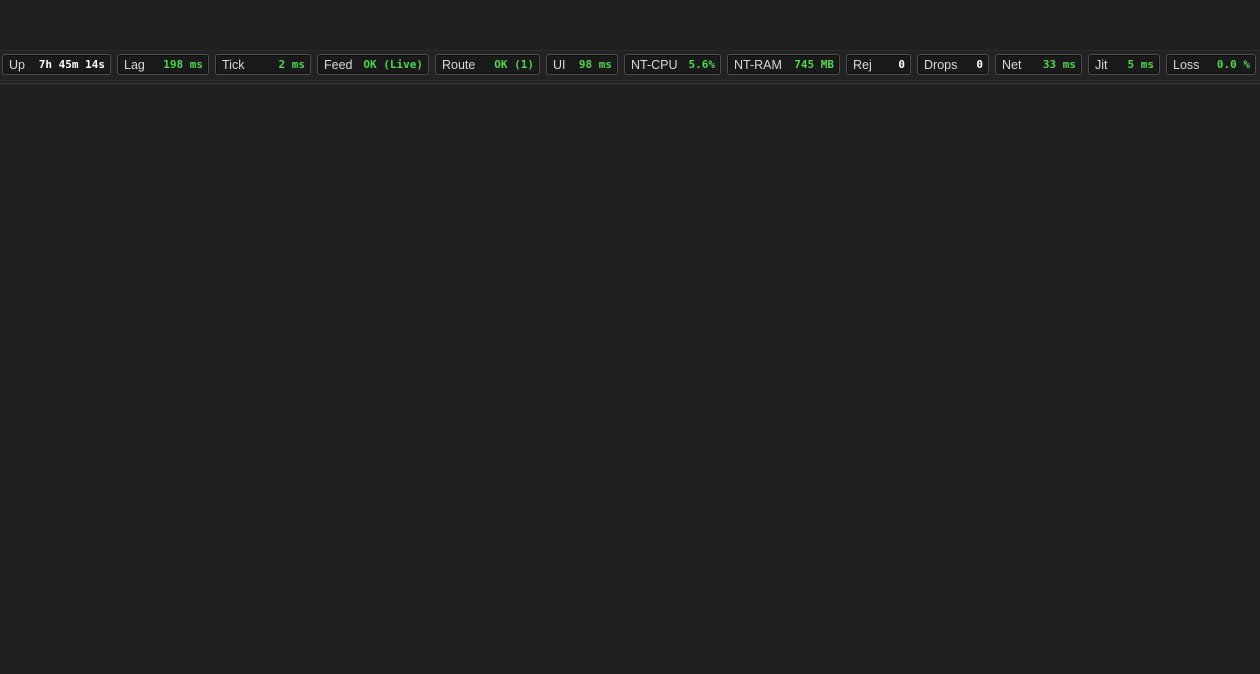 This screenshot has height=674, width=1260. I want to click on metric-tick: Tick 2 ms, so click(263, 64).